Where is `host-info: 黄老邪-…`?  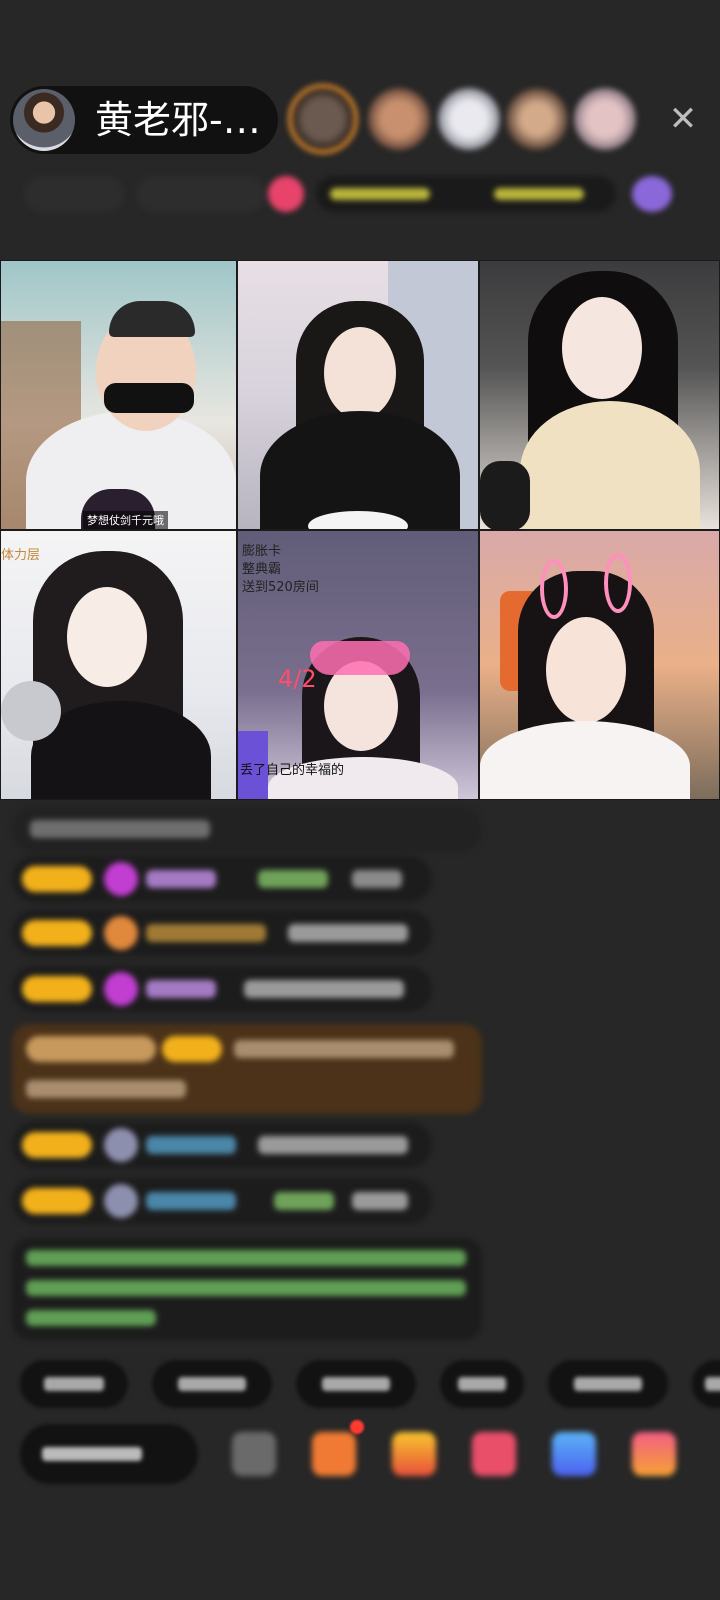
host-info: 黄老邪-… is located at coordinates (144, 120).